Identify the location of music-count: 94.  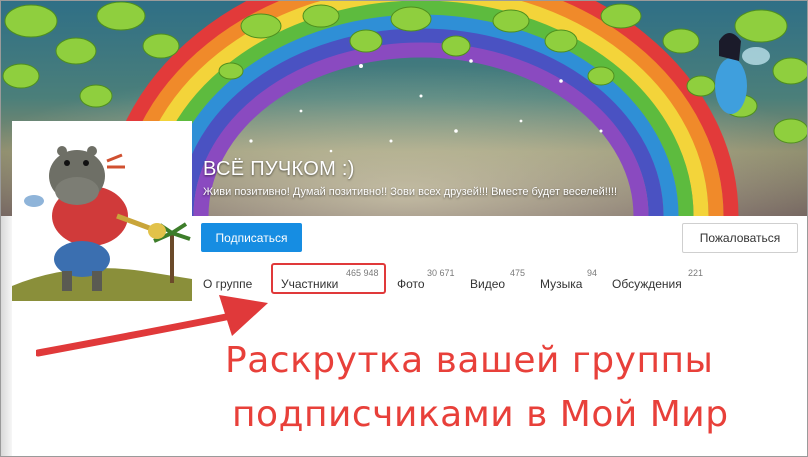
(592, 273).